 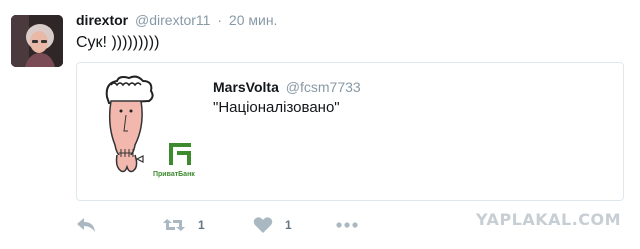 I want to click on like-button: 1, so click(x=272, y=225).